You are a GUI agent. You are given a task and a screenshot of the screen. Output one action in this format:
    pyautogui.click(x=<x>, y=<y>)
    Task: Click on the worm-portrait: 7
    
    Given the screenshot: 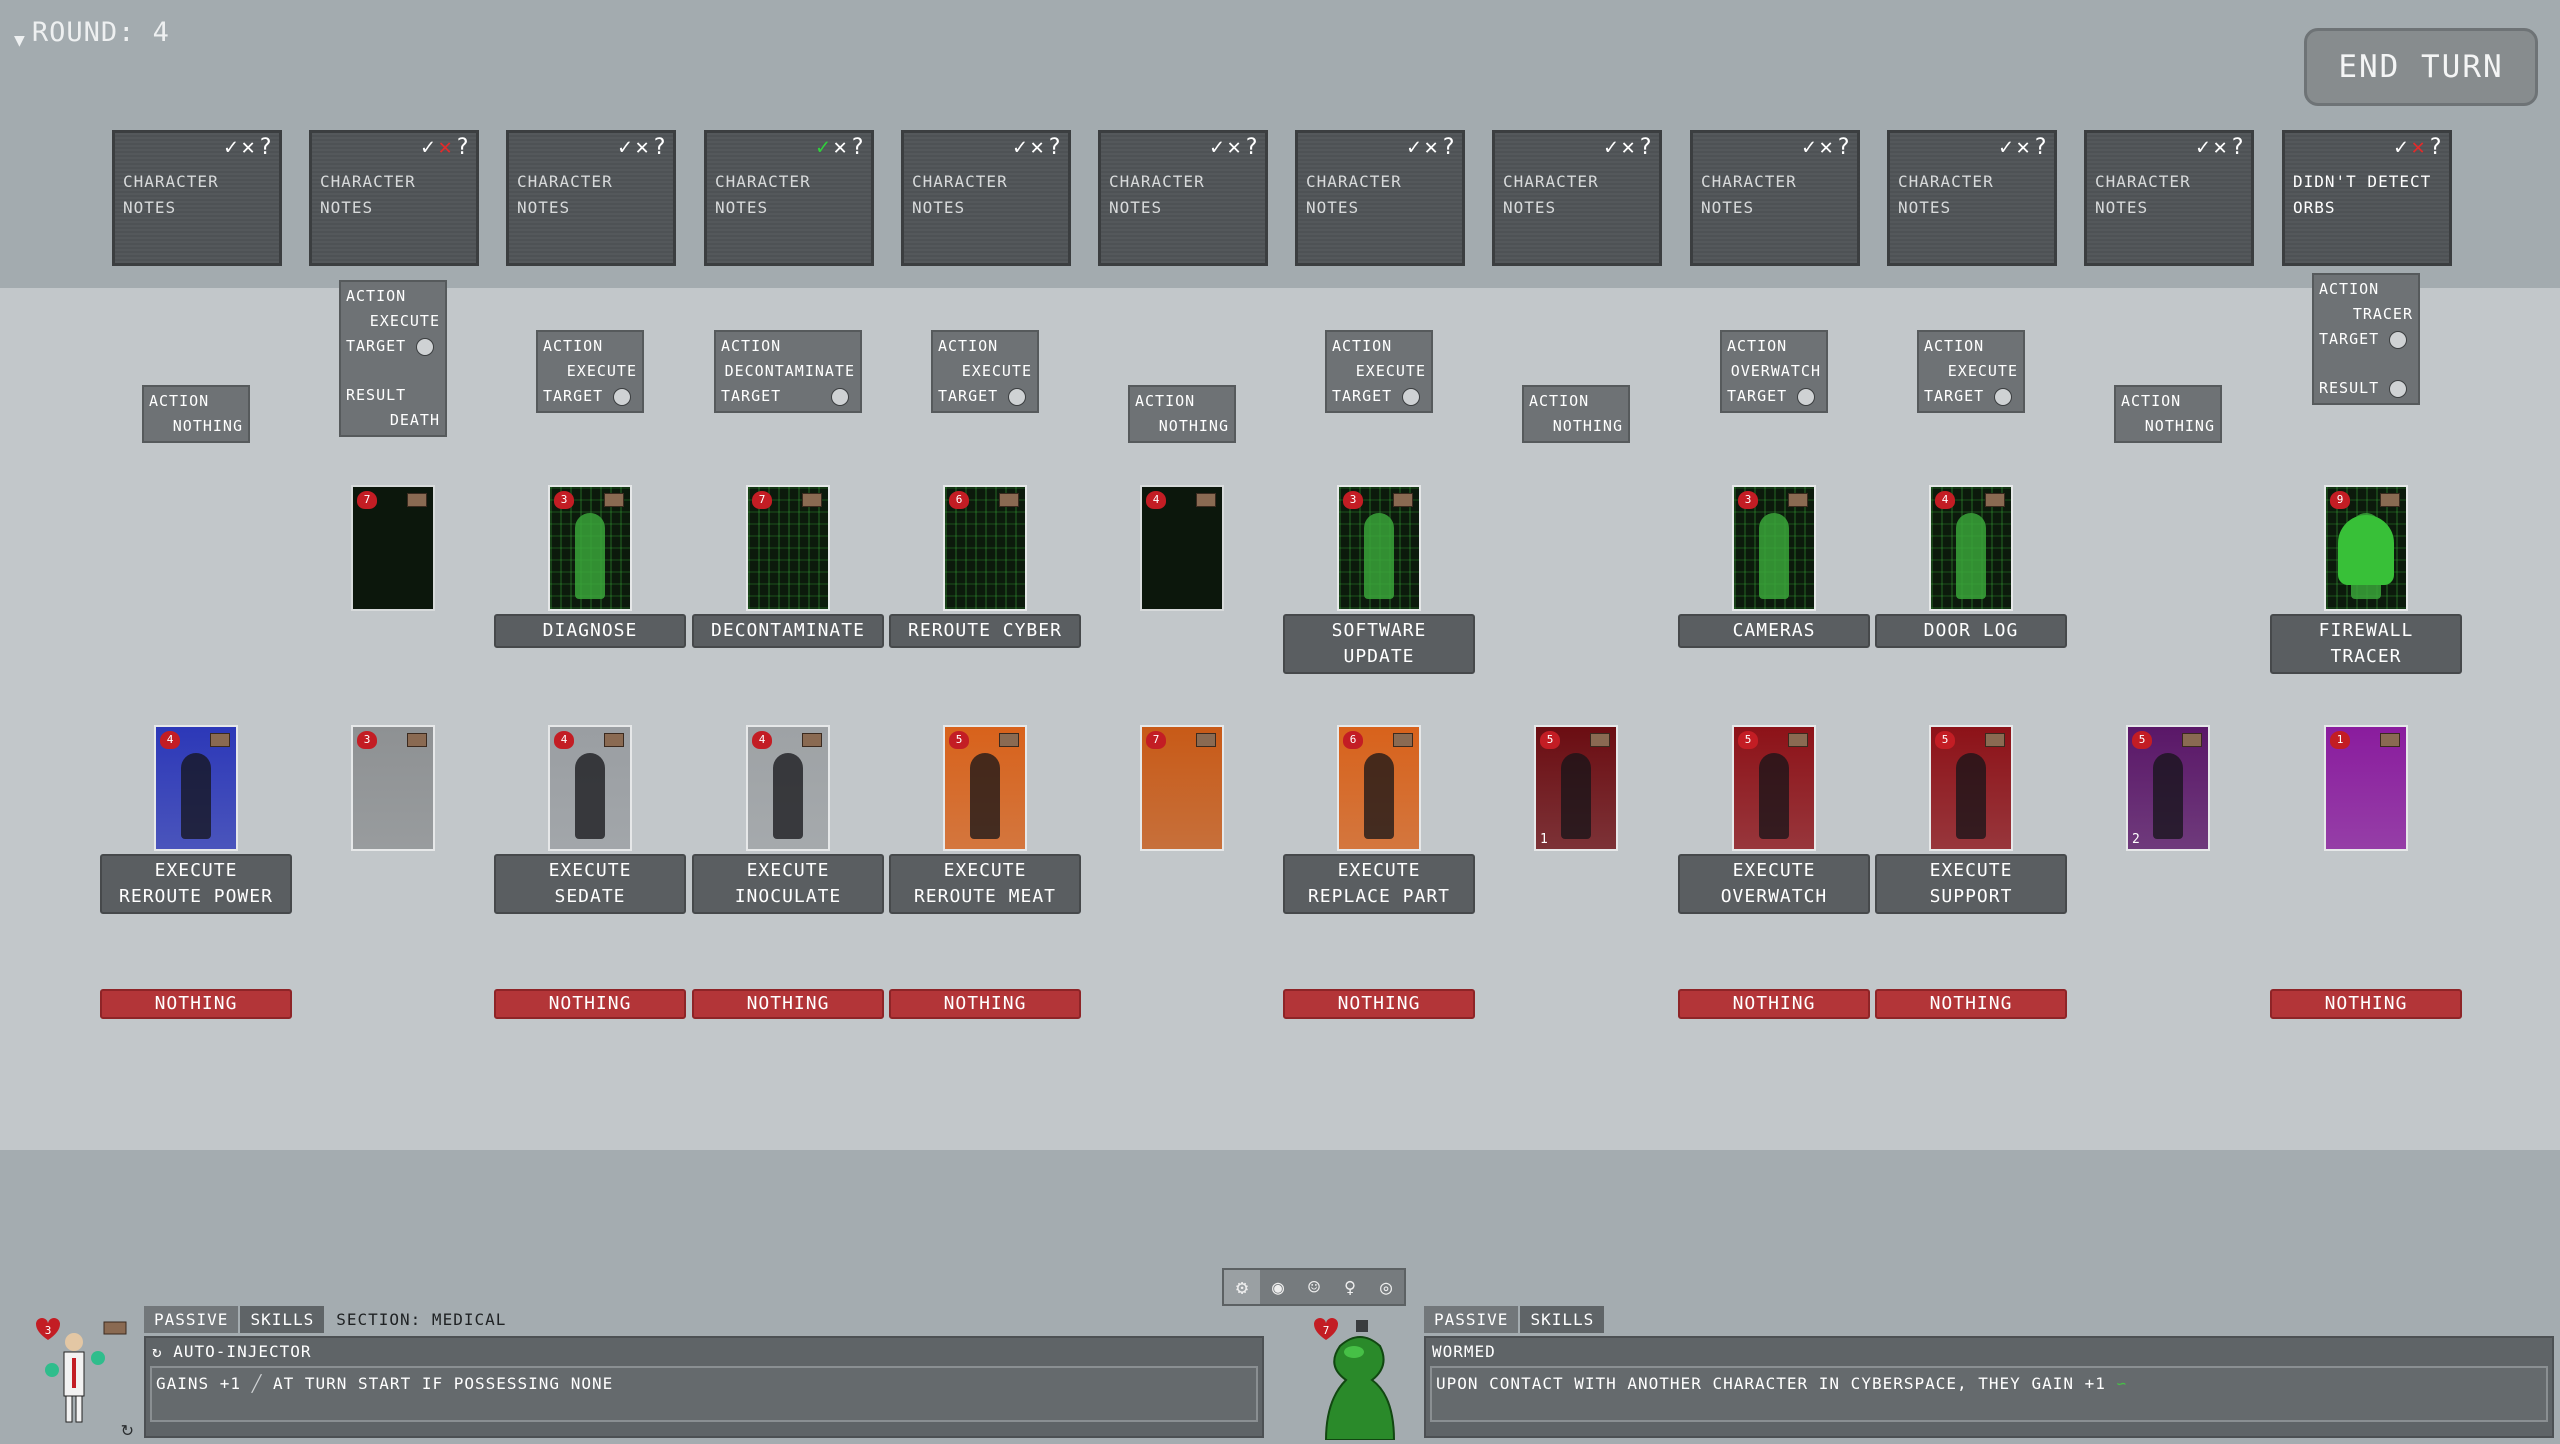 What is the action you would take?
    pyautogui.click(x=1363, y=1377)
    